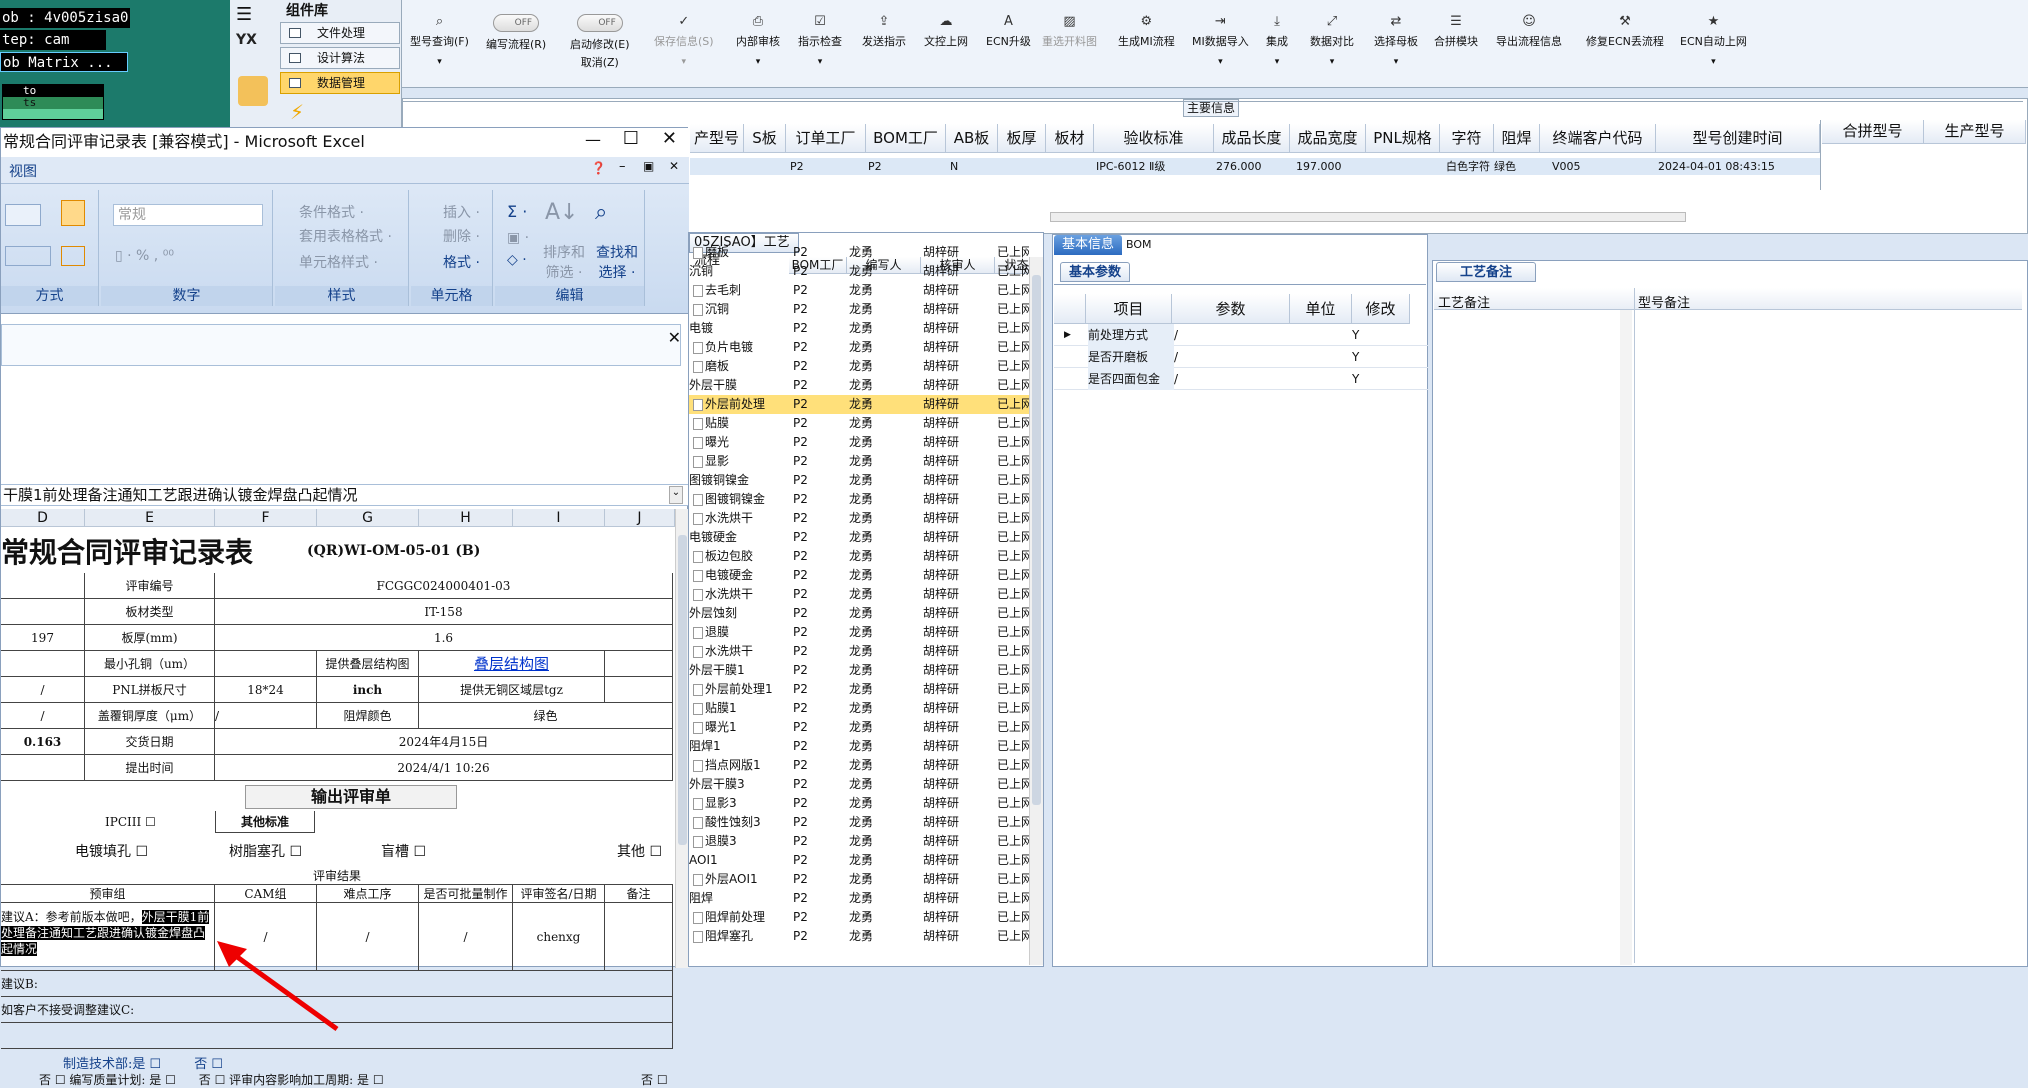 The height and width of the screenshot is (1088, 2028). What do you see at coordinates (946, 31) in the screenshot?
I see `toolbar-button: ☁ 文控上网` at bounding box center [946, 31].